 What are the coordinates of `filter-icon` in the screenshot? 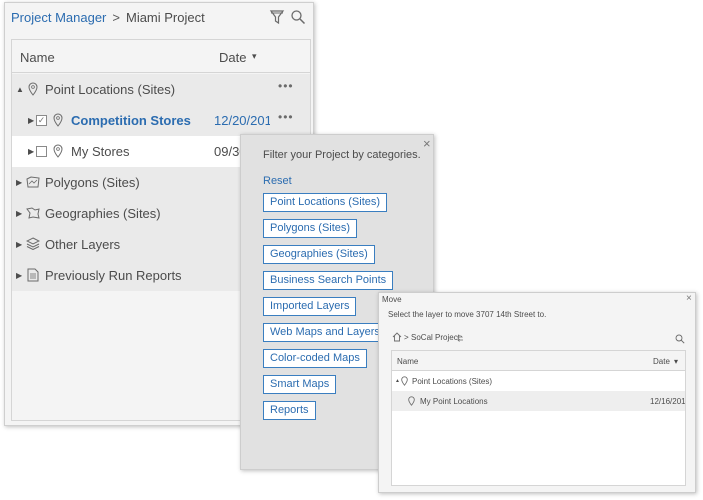 It's located at (277, 17).